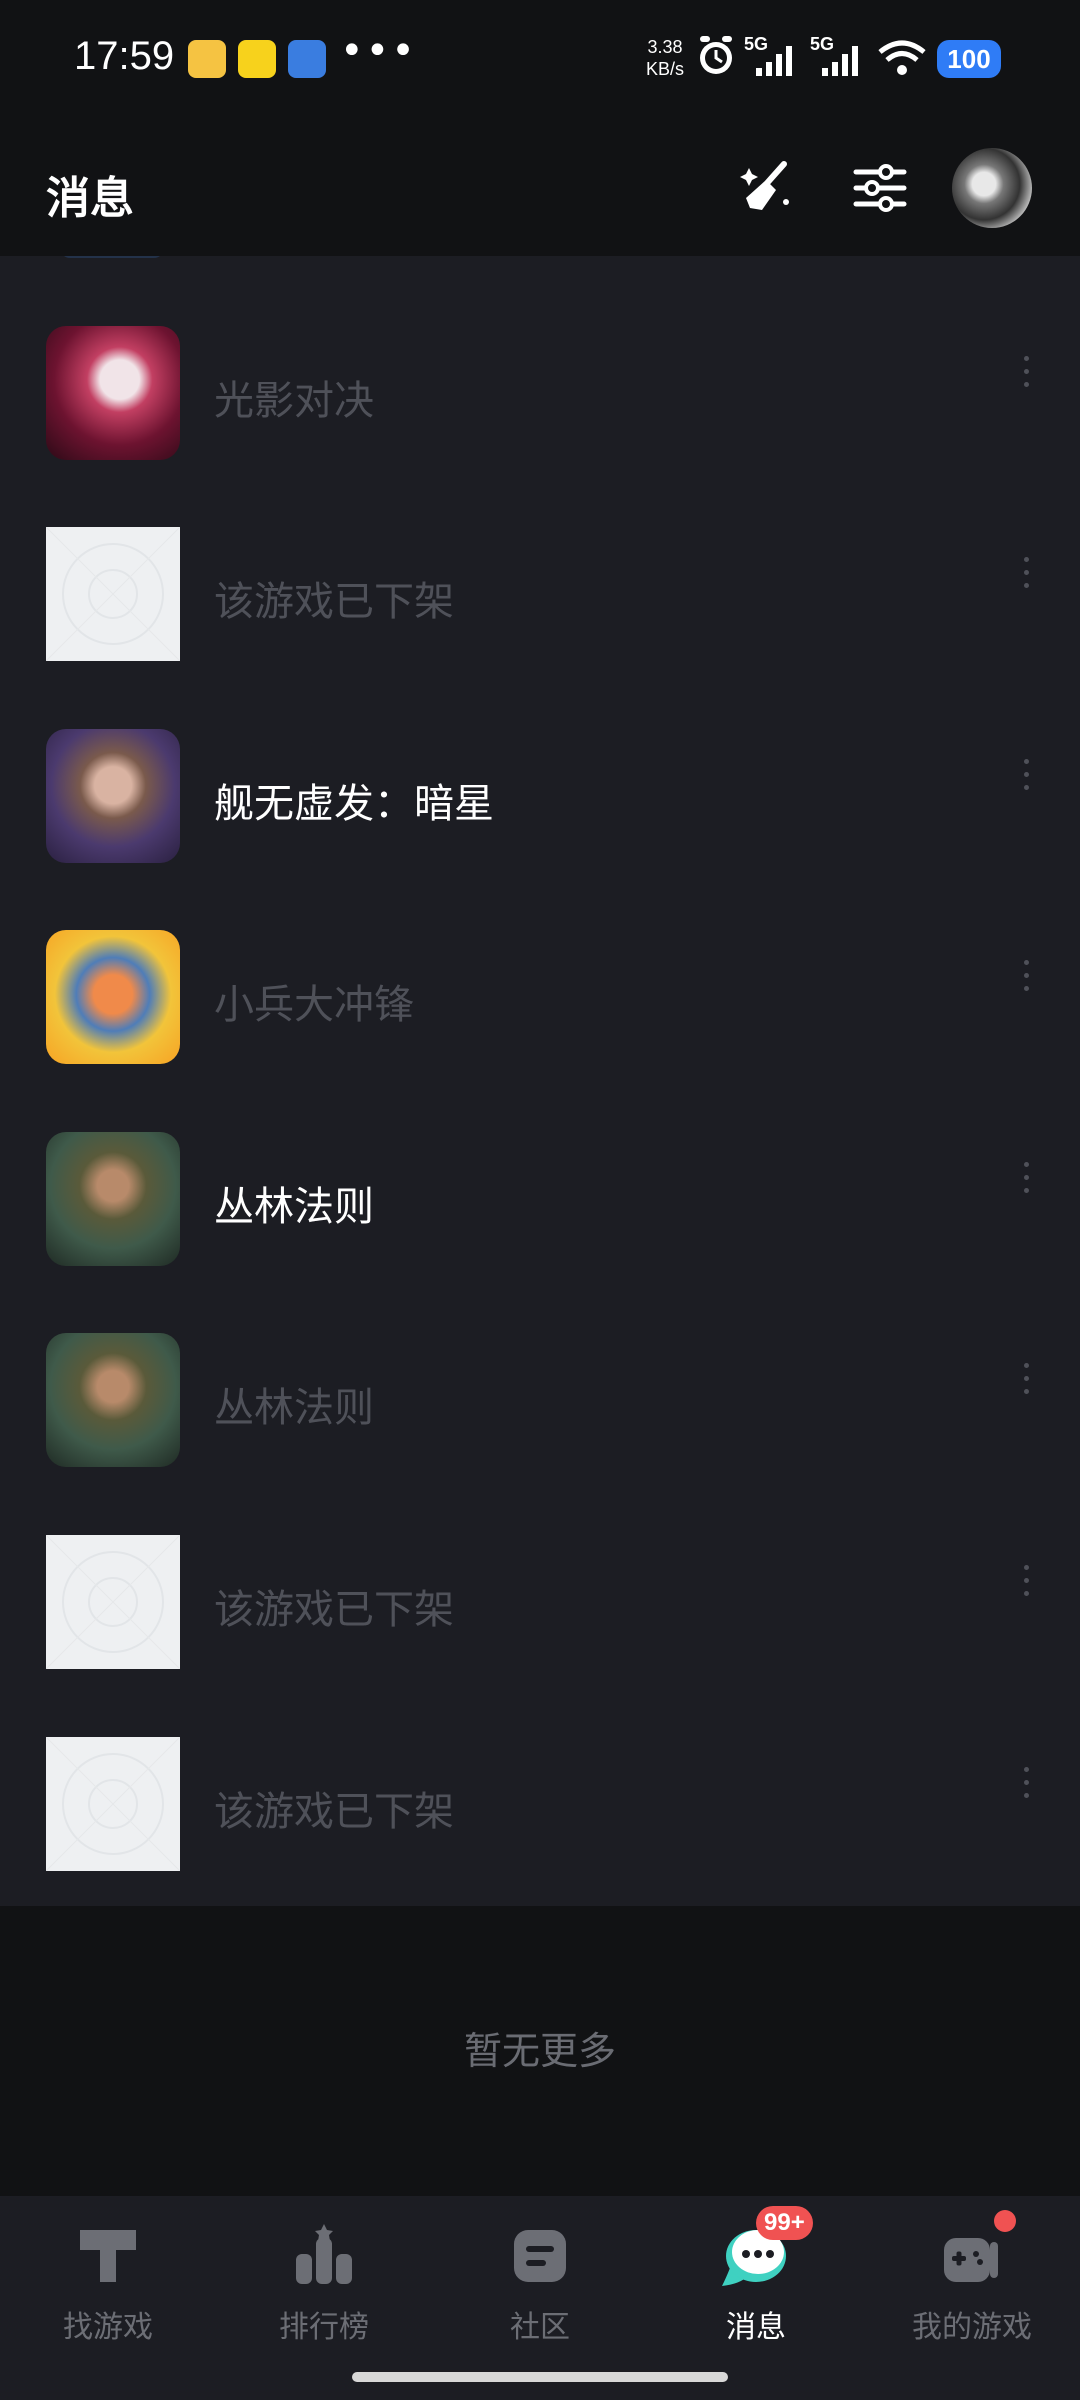 This screenshot has height=2400, width=1080. Describe the element at coordinates (756, 2298) in the screenshot. I see `tab-messages: 99+ 消息` at that location.